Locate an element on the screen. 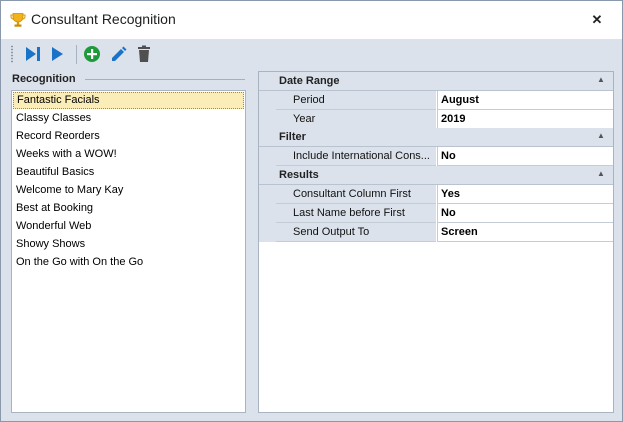 The height and width of the screenshot is (422, 623). list-item: Wonderful Web is located at coordinates (128, 226).